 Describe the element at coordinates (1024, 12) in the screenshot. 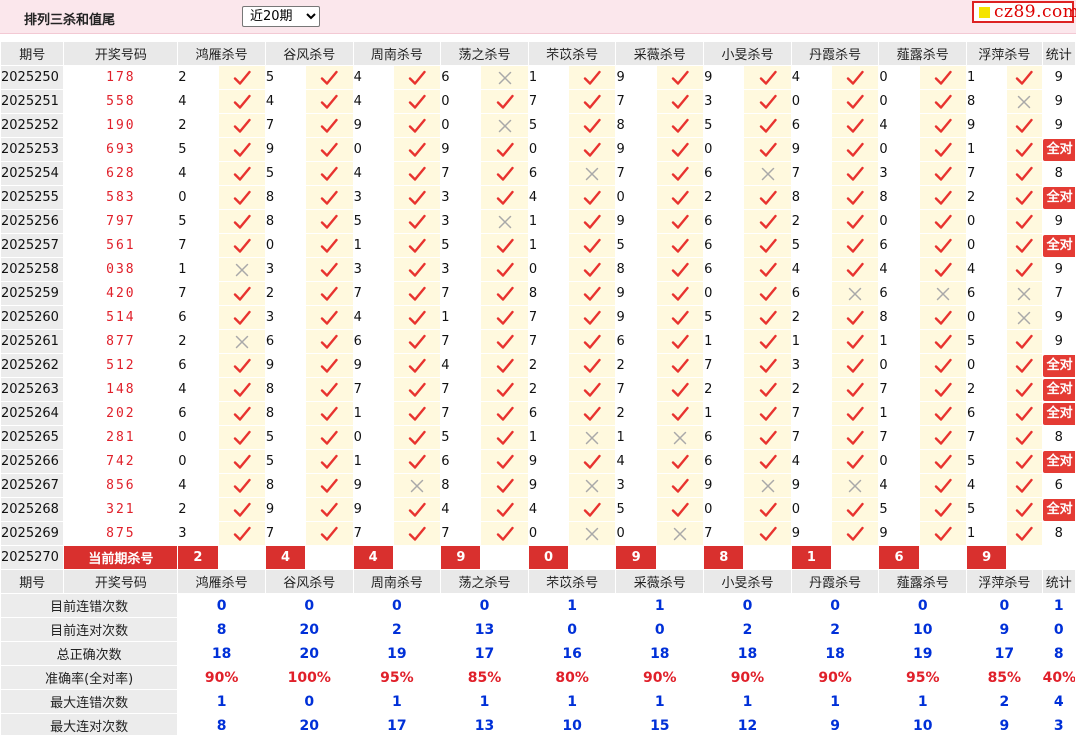

I see `site-logo: cz89.com` at that location.